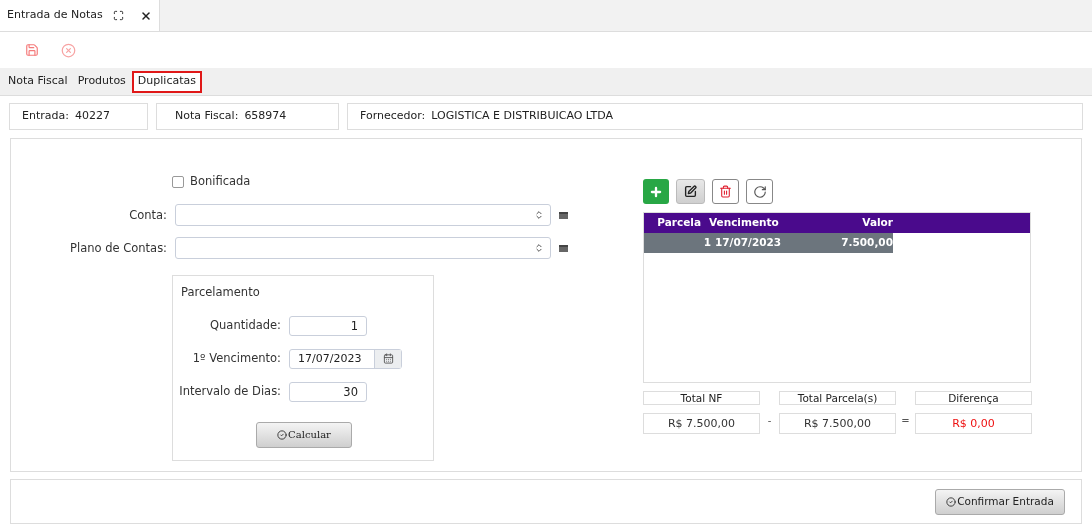 This screenshot has height=530, width=1092. I want to click on total-label: Total NF, so click(701, 398).